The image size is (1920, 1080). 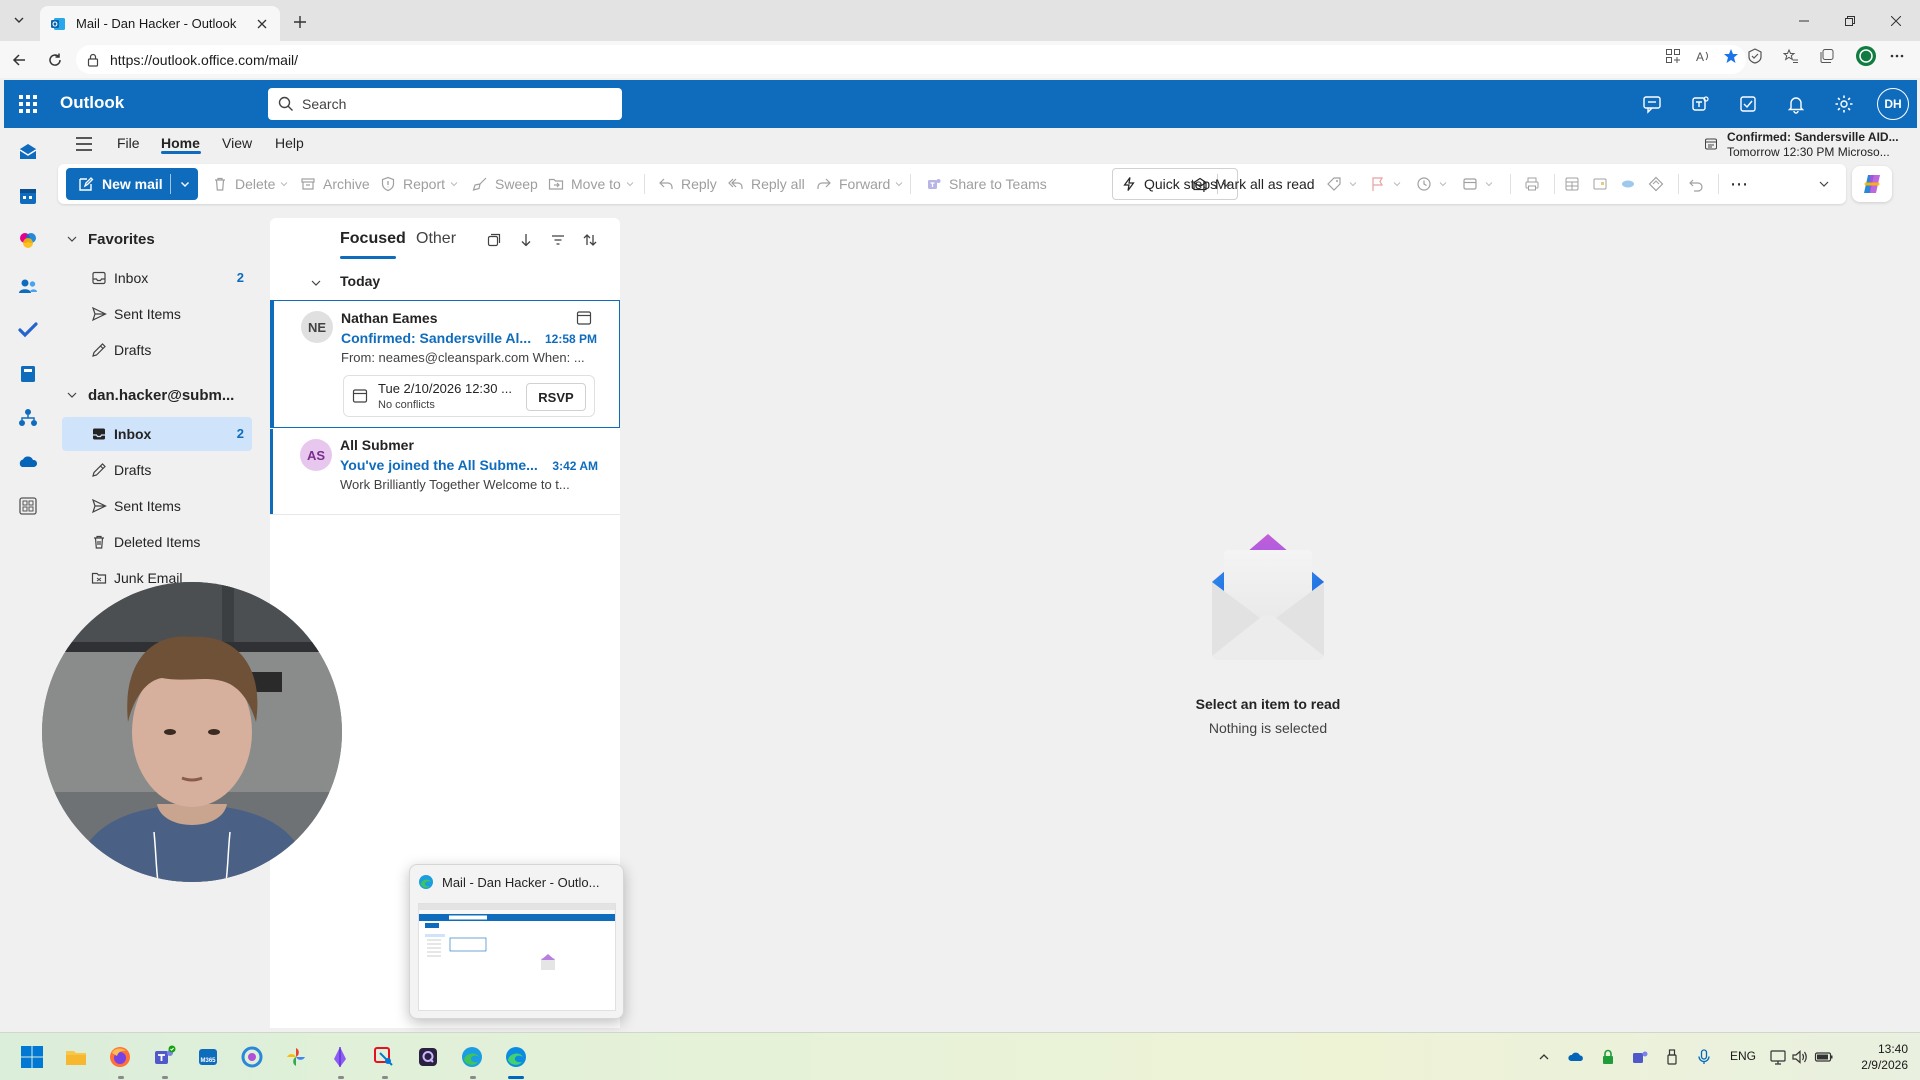 I want to click on browser-essentials-icon, so click(x=1755, y=56).